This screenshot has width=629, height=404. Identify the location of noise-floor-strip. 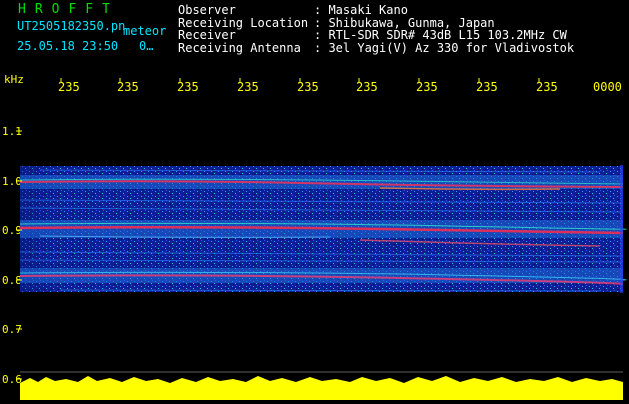
(321, 388).